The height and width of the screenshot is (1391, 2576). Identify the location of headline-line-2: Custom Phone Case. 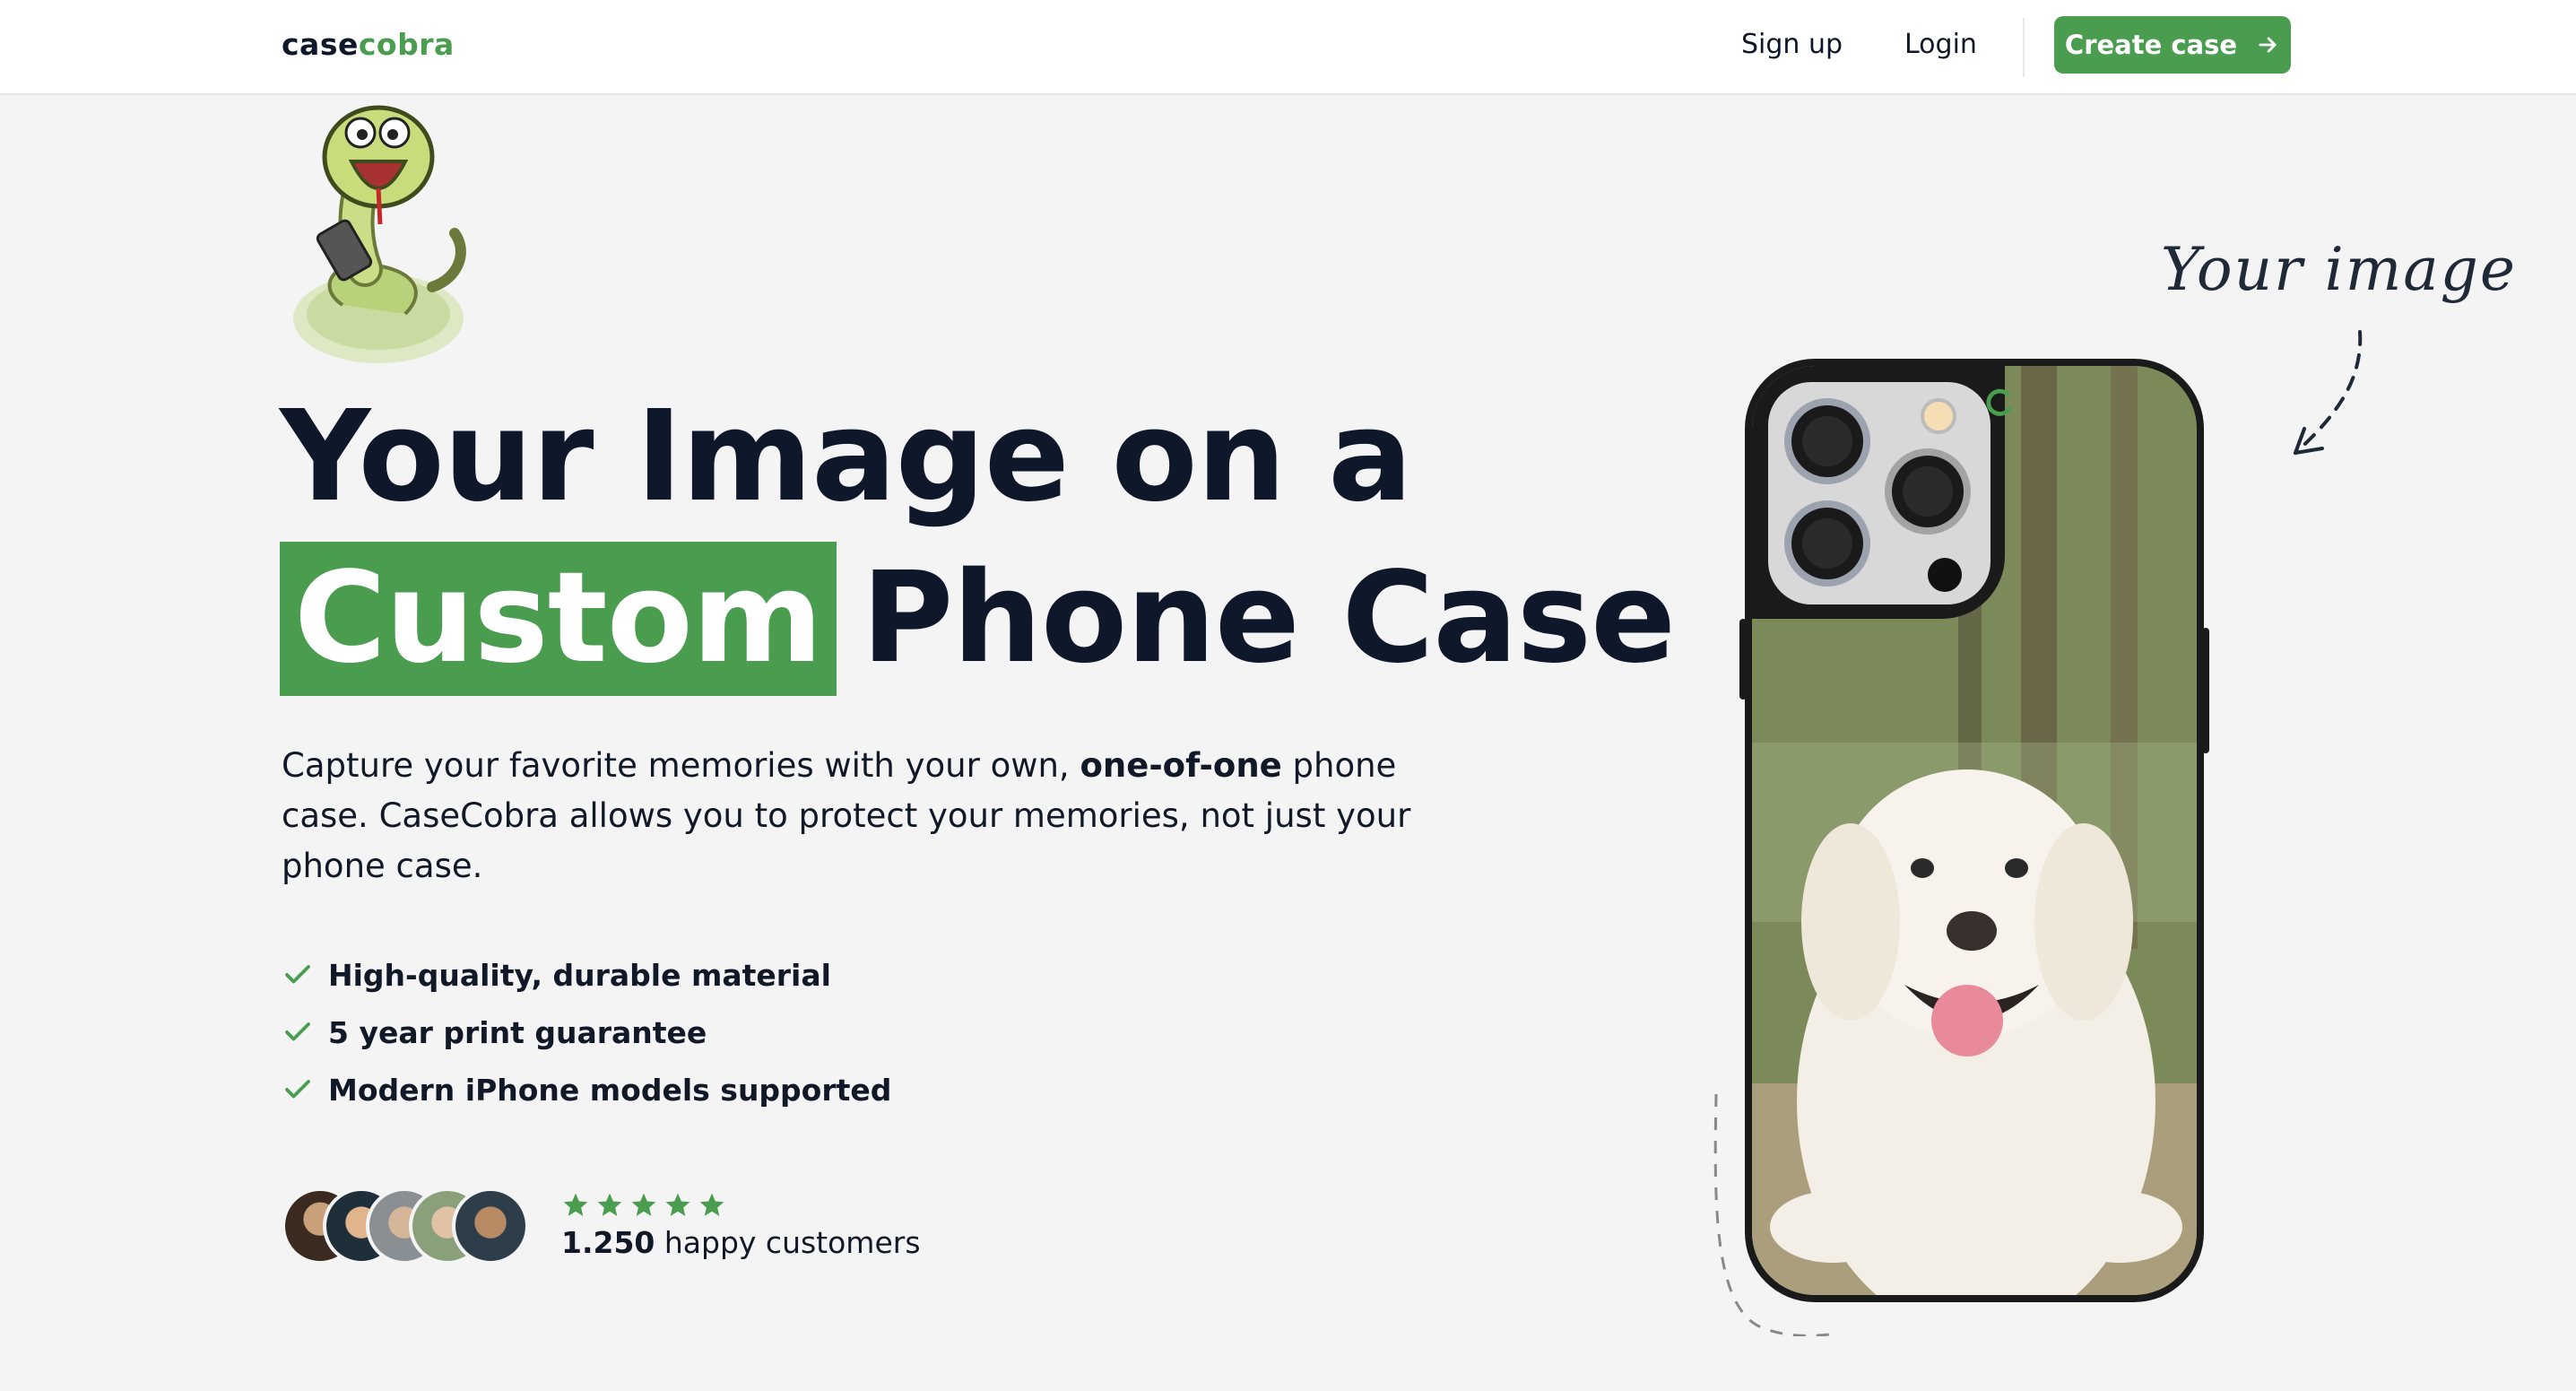
(978, 619).